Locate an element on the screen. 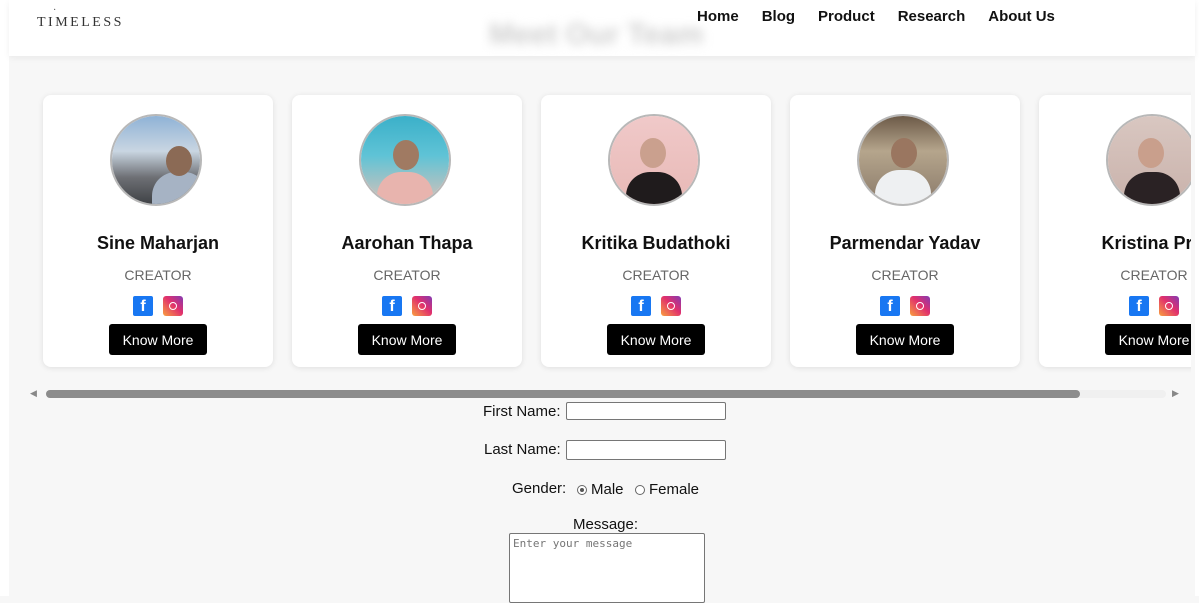 This screenshot has width=1199, height=603. gender-male-option: Male is located at coordinates (600, 489).